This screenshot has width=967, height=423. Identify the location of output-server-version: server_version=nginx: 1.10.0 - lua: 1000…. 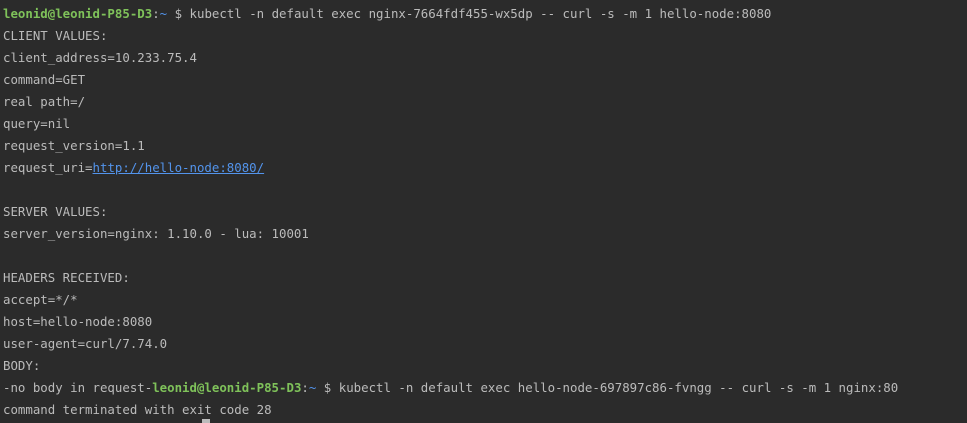
(156, 233).